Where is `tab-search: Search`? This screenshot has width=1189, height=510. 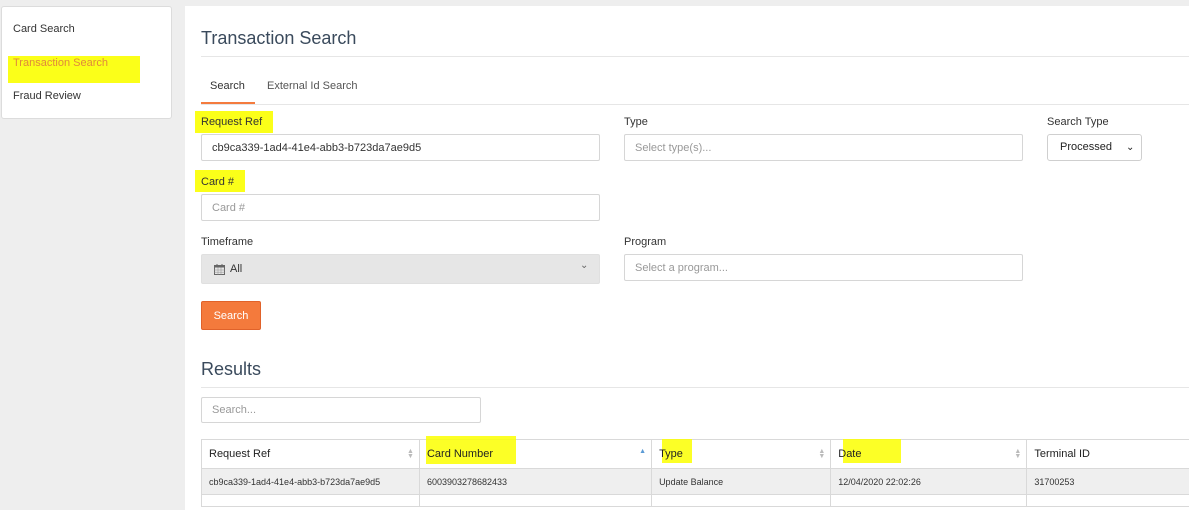
tab-search: Search is located at coordinates (227, 86).